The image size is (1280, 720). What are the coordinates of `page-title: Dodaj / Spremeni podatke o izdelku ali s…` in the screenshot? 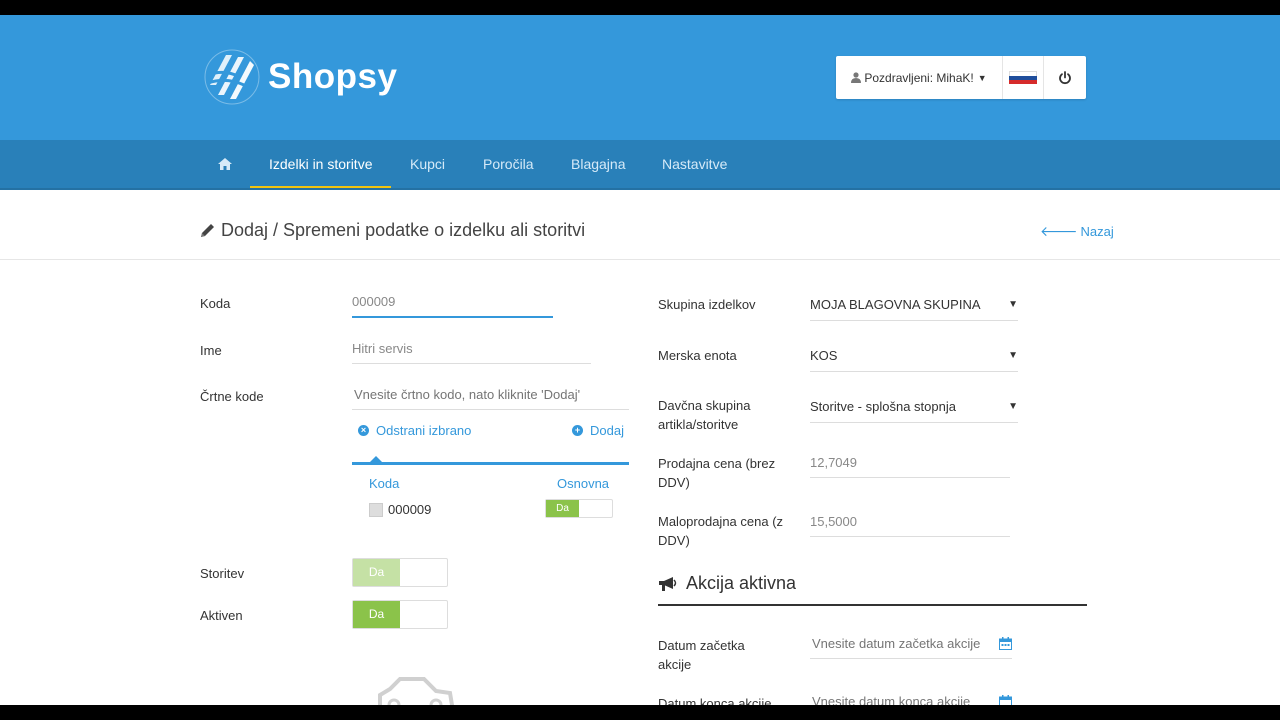 It's located at (392, 230).